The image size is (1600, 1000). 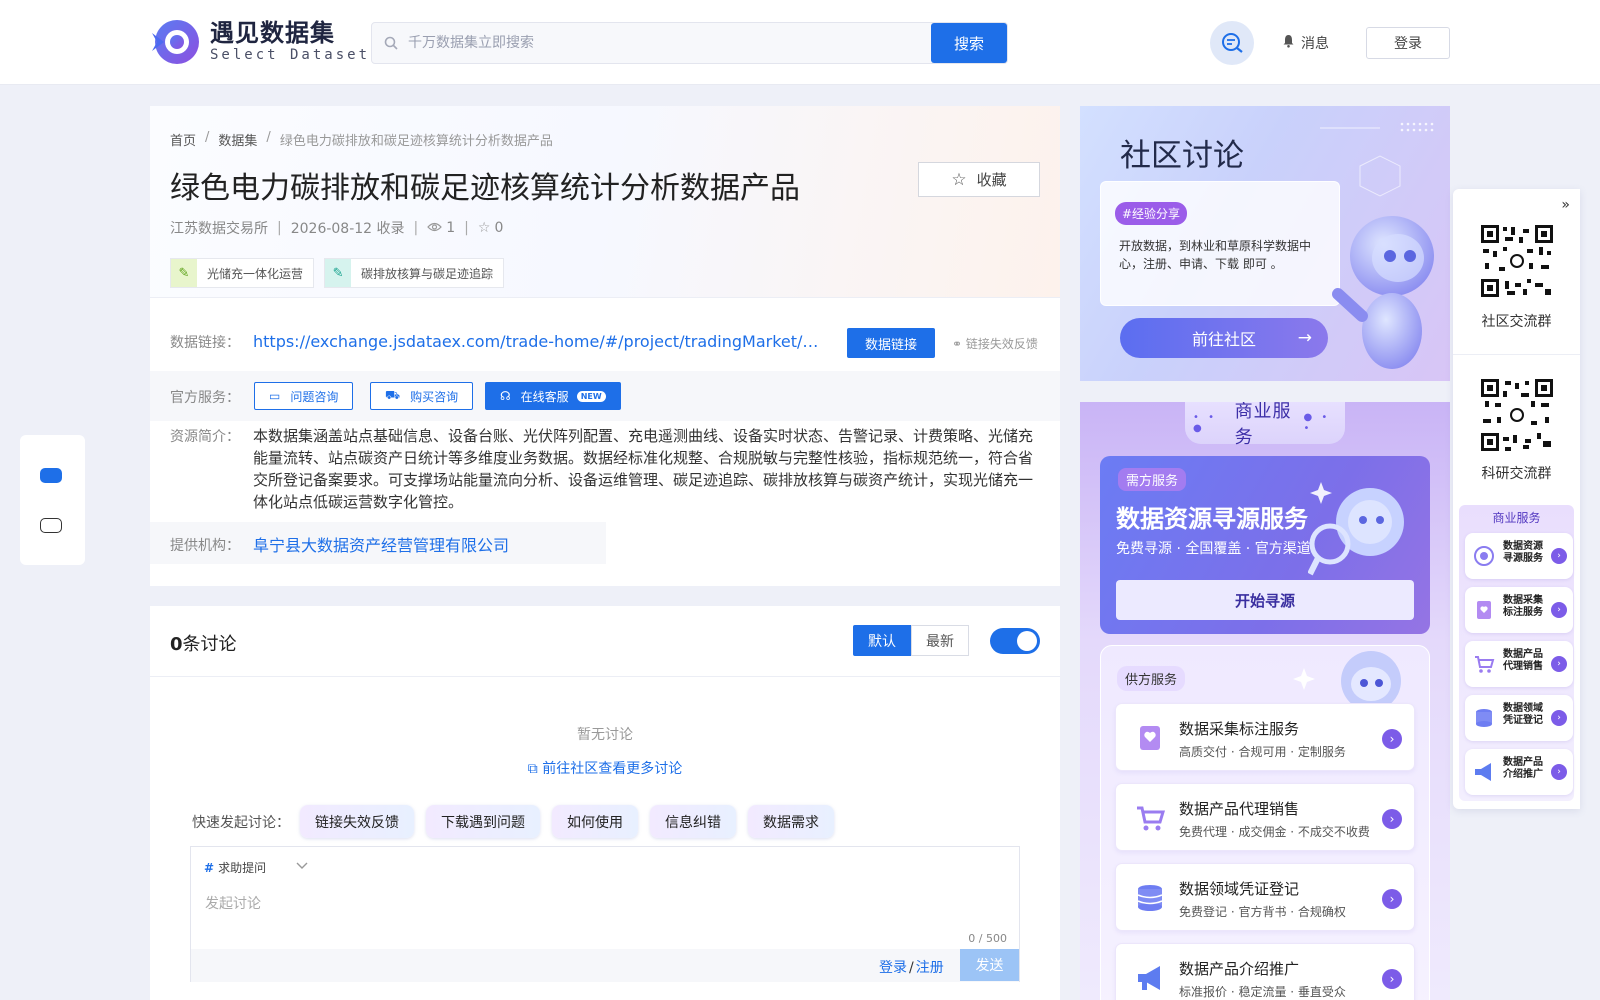 I want to click on online-service-button: ☊ 在线客服 NEW, so click(x=553, y=396).